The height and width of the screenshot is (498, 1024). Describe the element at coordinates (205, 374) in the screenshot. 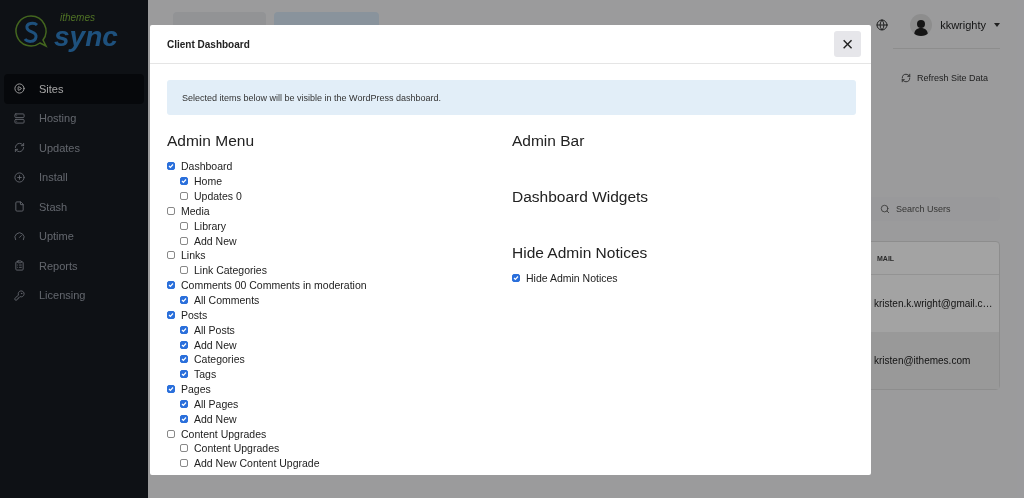

I see `checkbox-label: Tags` at that location.